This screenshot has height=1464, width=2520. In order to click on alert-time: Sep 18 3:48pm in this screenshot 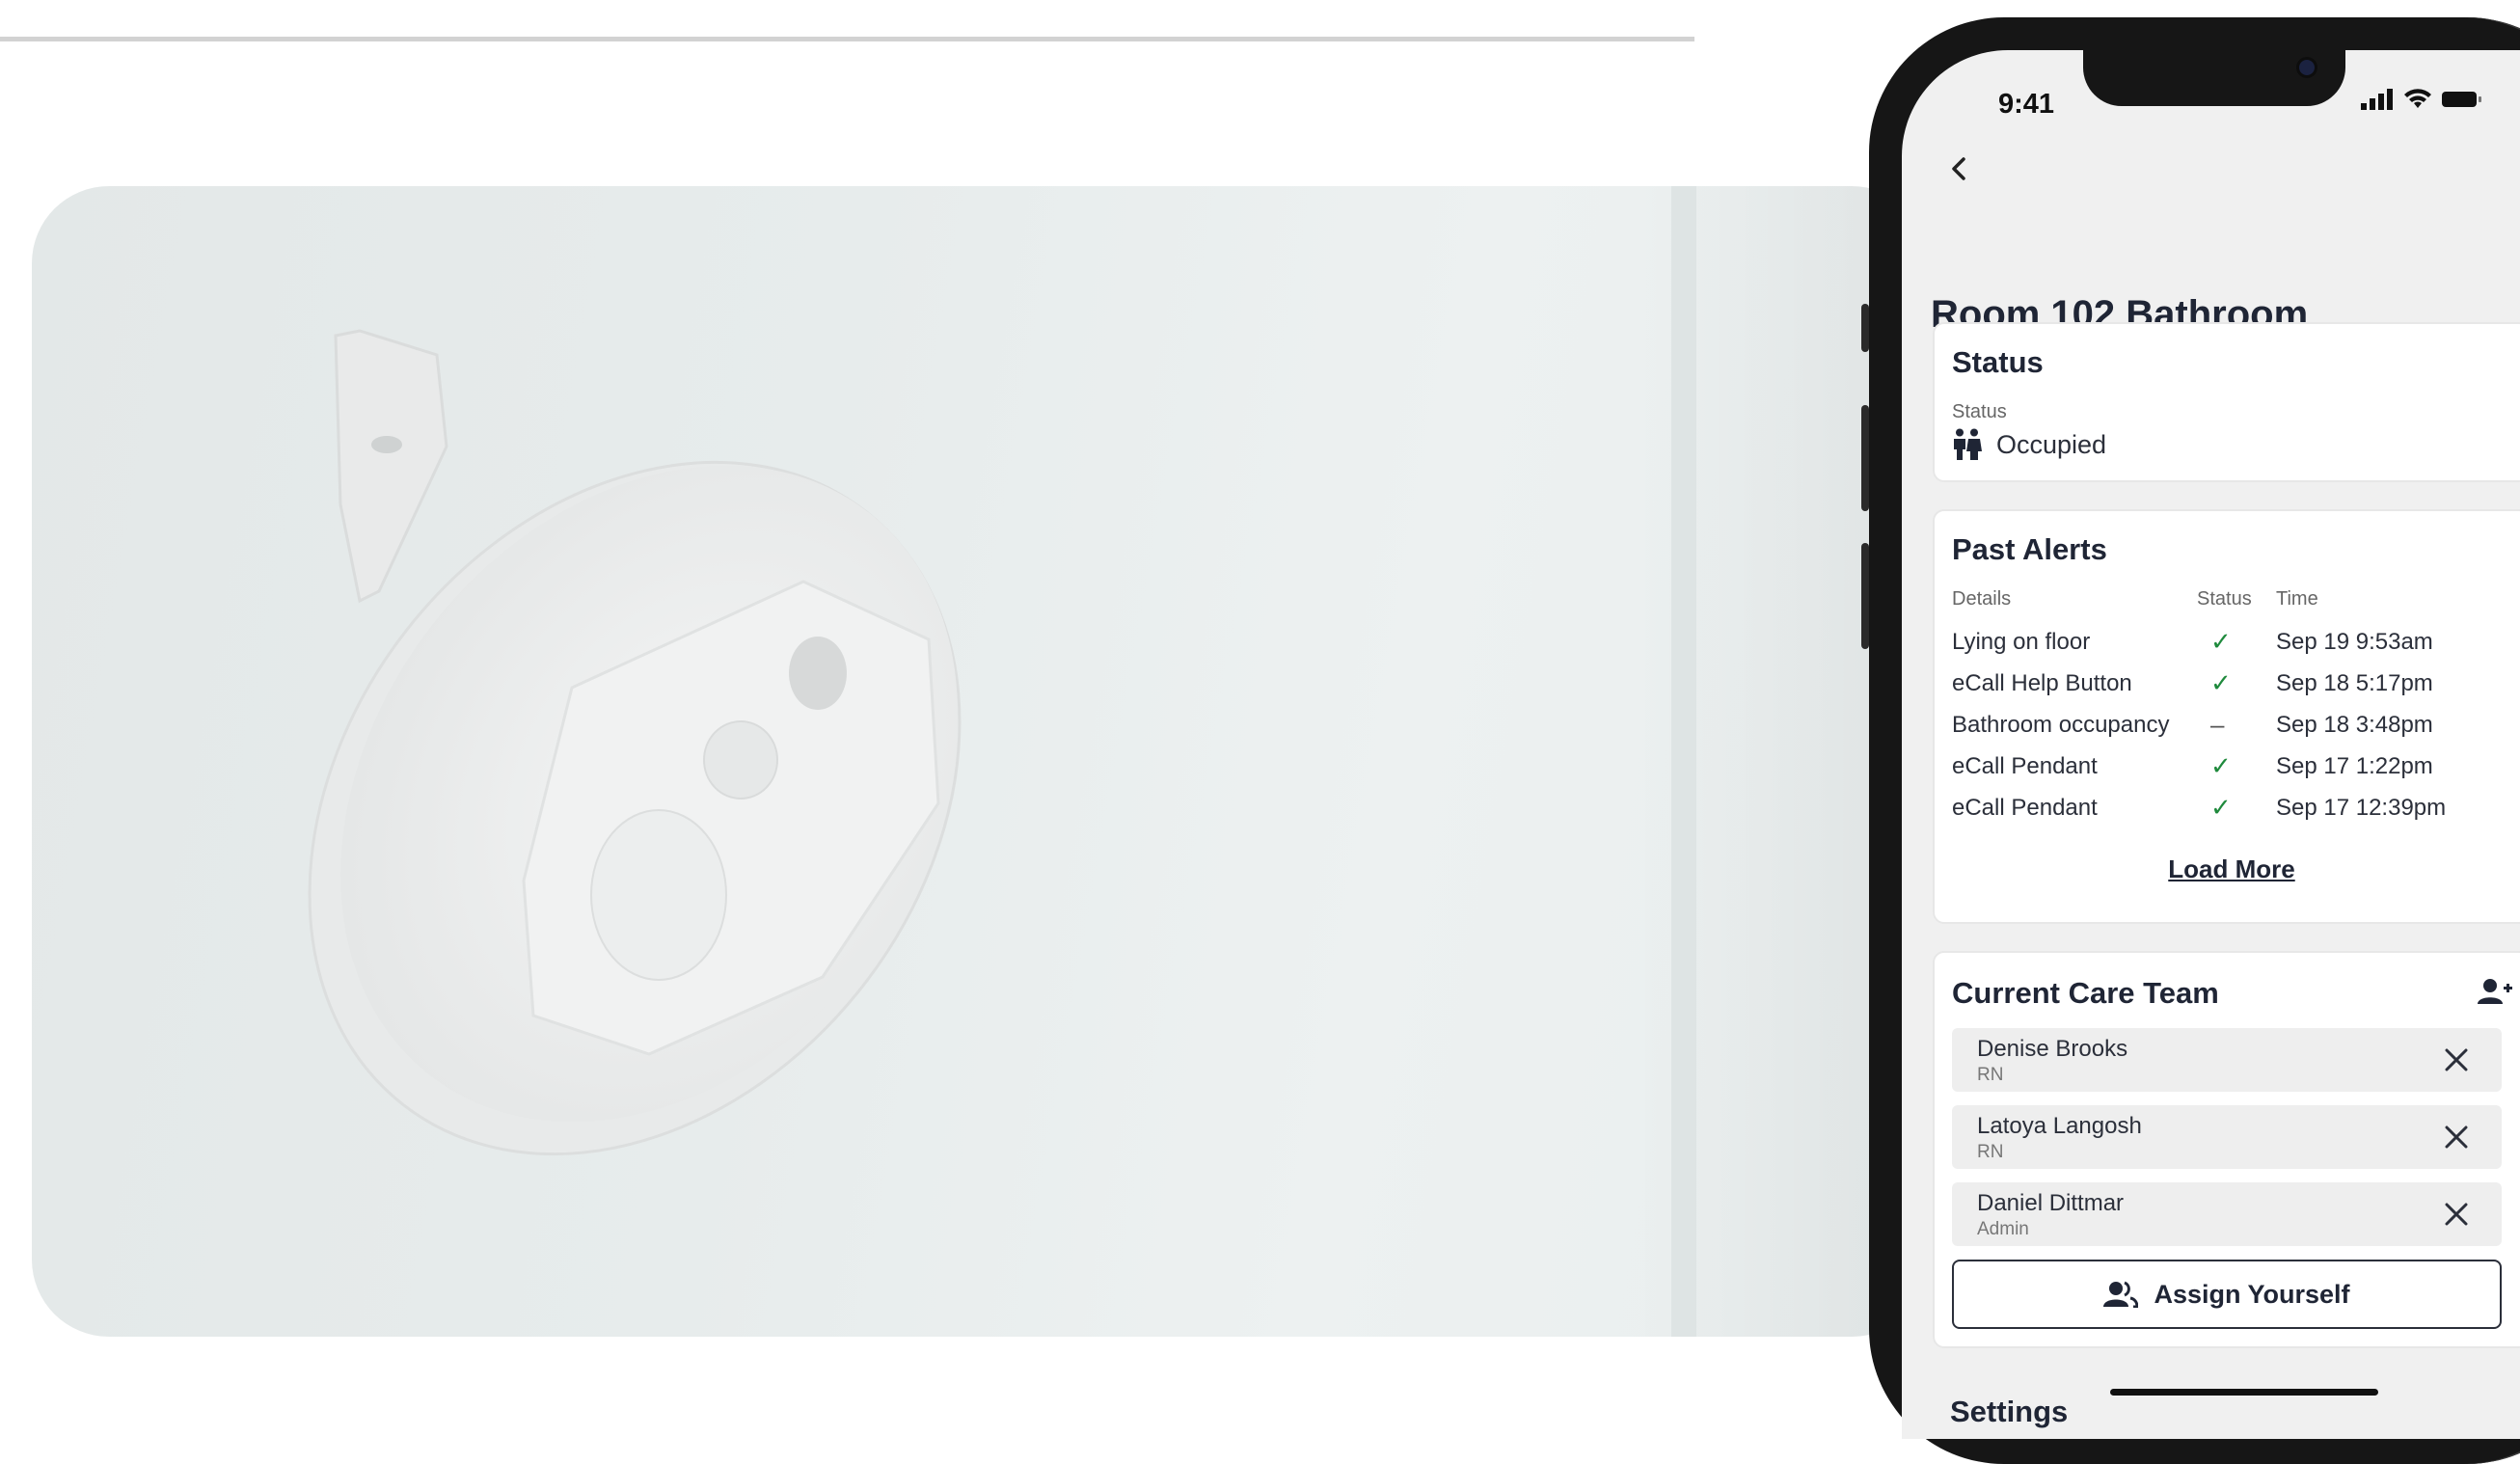, I will do `click(2355, 724)`.